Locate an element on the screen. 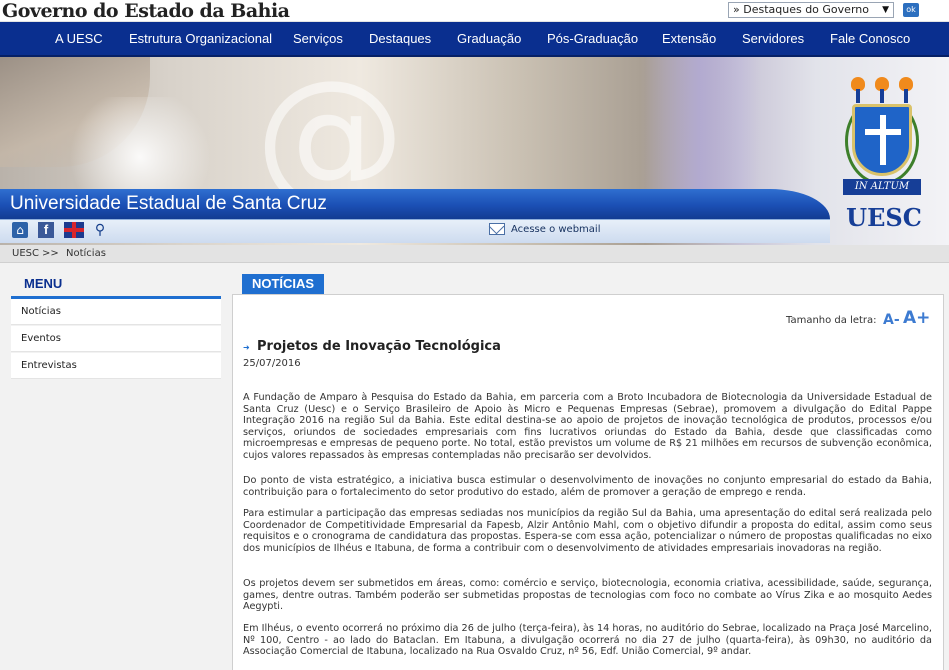 The width and height of the screenshot is (949, 670). nav-item-servidores: Servidores is located at coordinates (773, 38).